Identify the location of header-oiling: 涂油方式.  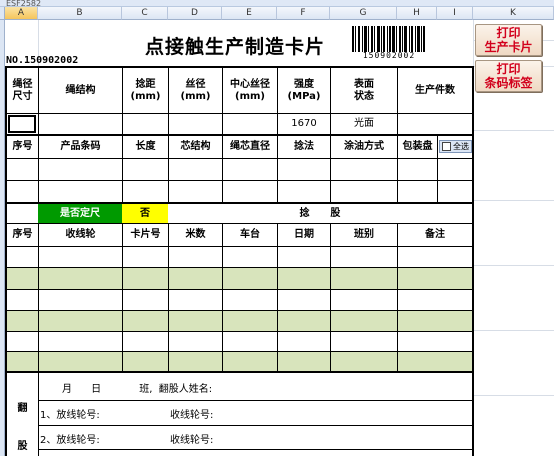
(364, 147).